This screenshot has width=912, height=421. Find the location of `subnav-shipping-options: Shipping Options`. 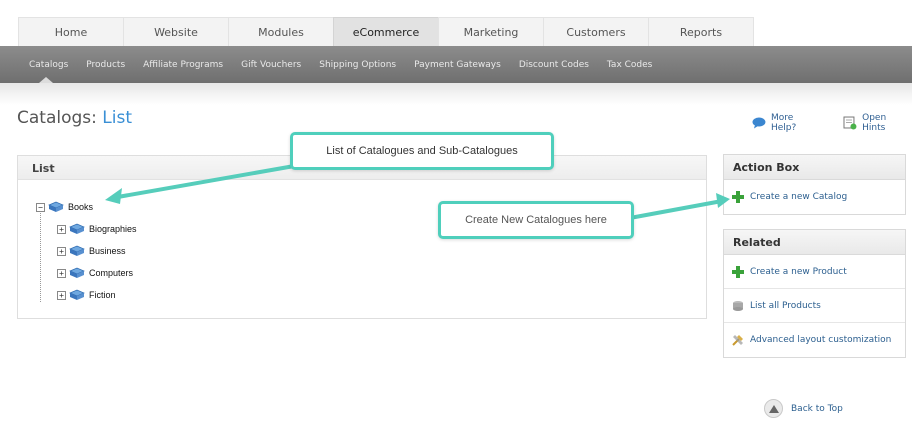

subnav-shipping-options: Shipping Options is located at coordinates (357, 65).